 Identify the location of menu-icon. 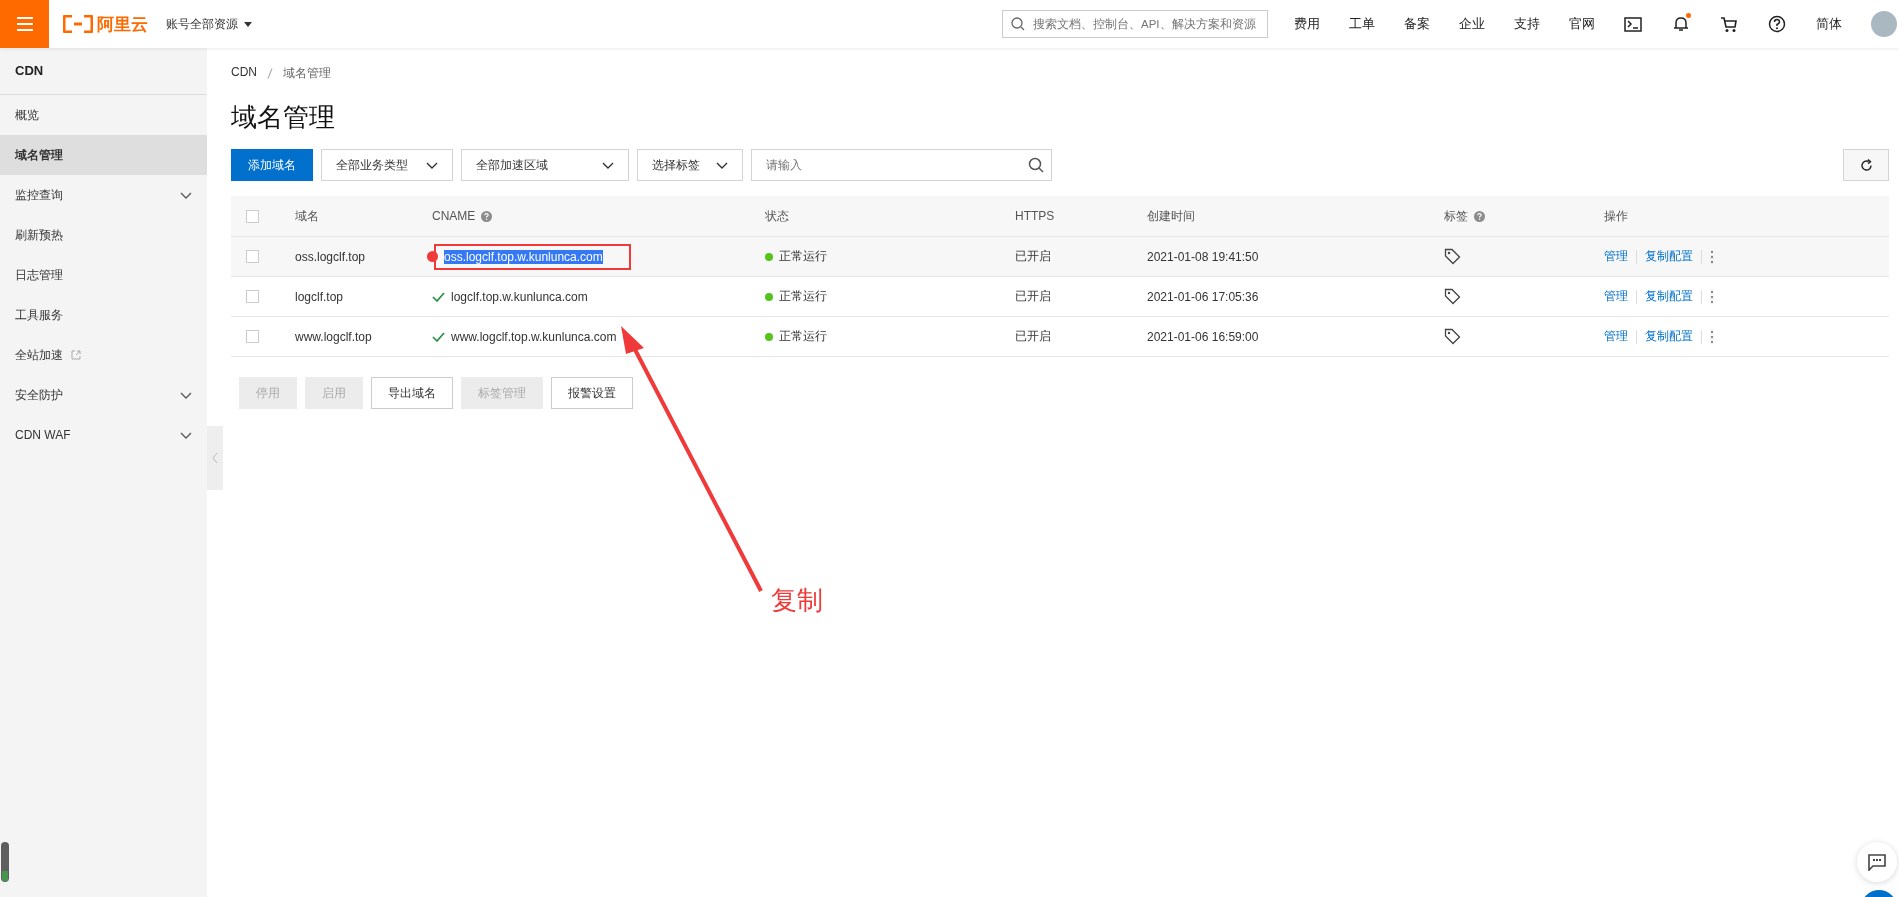
(24, 24).